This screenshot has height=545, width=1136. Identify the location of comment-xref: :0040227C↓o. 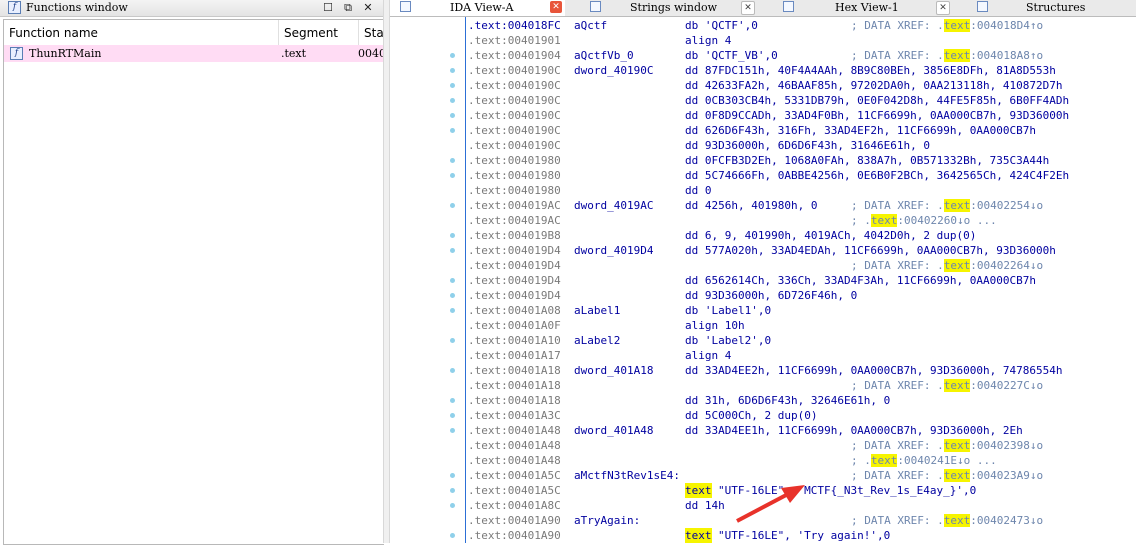
(1006, 385).